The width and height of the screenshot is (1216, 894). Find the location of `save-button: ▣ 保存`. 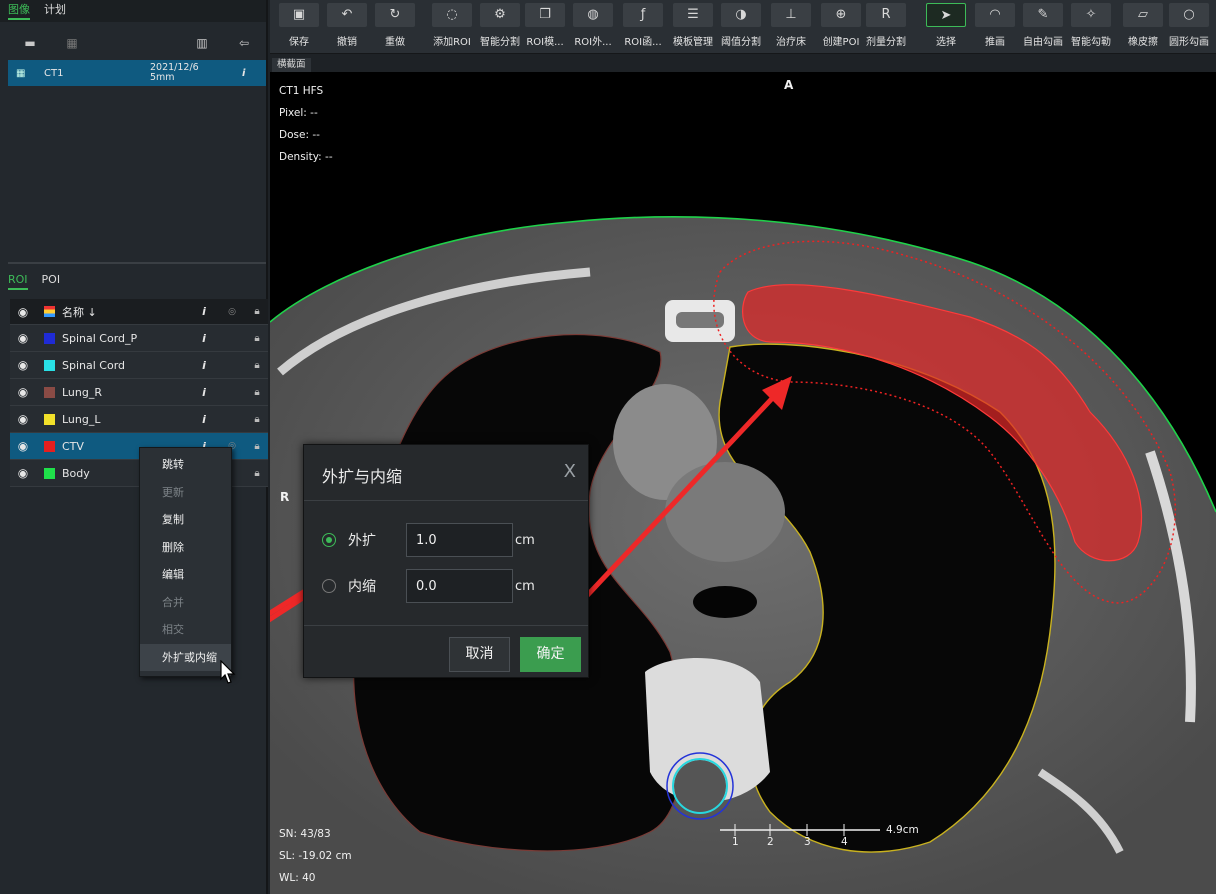

save-button: ▣ 保存 is located at coordinates (299, 27).